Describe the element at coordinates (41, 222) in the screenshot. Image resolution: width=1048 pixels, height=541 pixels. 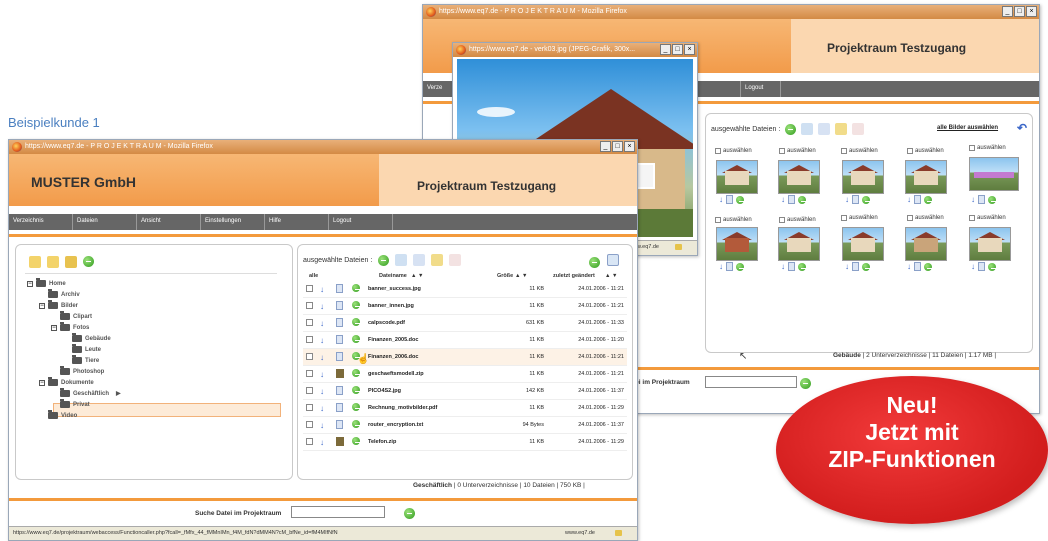
I see `nav-verzeichnis: Verzeichnis` at that location.